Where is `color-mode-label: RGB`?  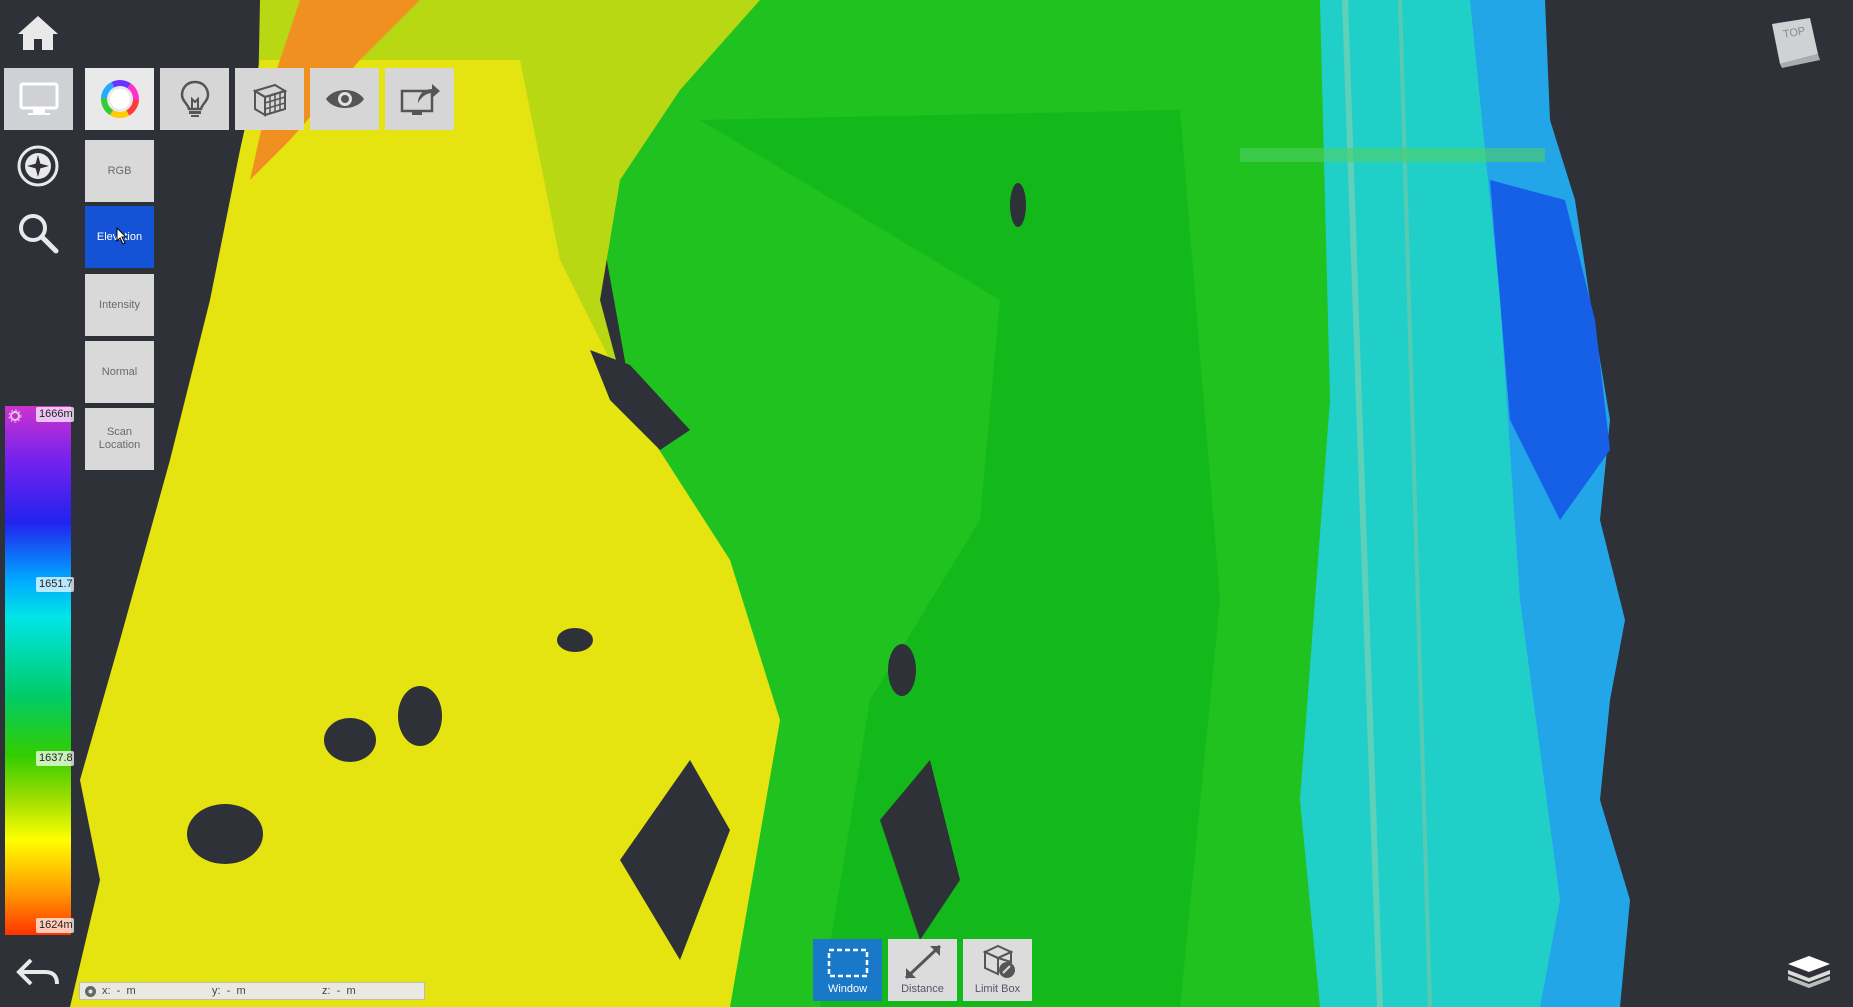
color-mode-label: RGB is located at coordinates (119, 170).